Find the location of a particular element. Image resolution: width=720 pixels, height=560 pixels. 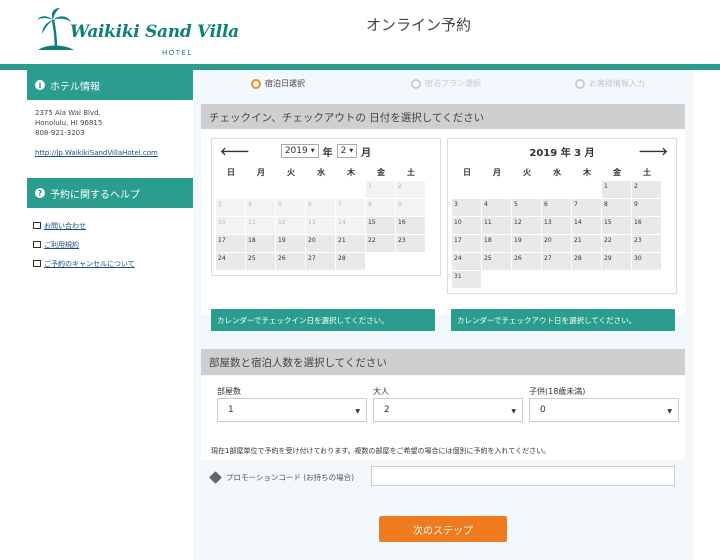

step-date-selection: 宿泊日選択 is located at coordinates (278, 83).